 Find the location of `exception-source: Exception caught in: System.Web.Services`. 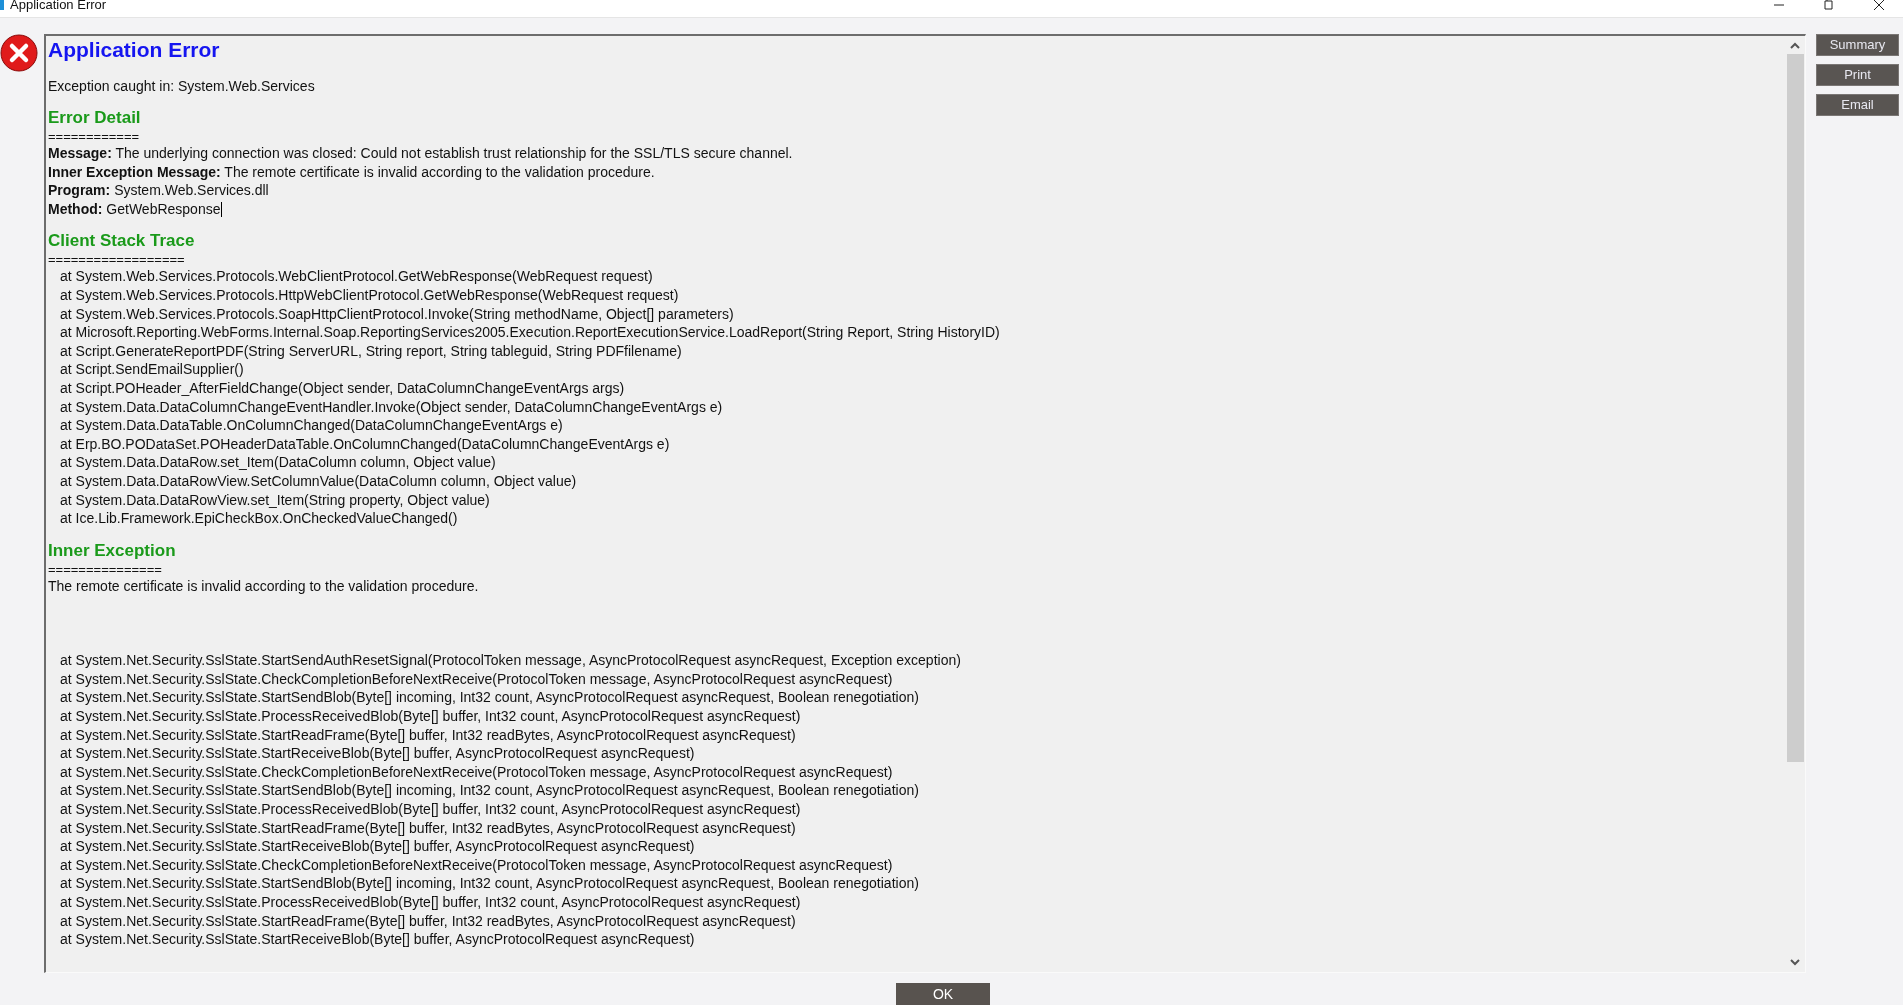

exception-source: Exception caught in: System.Web.Services is located at coordinates (181, 86).